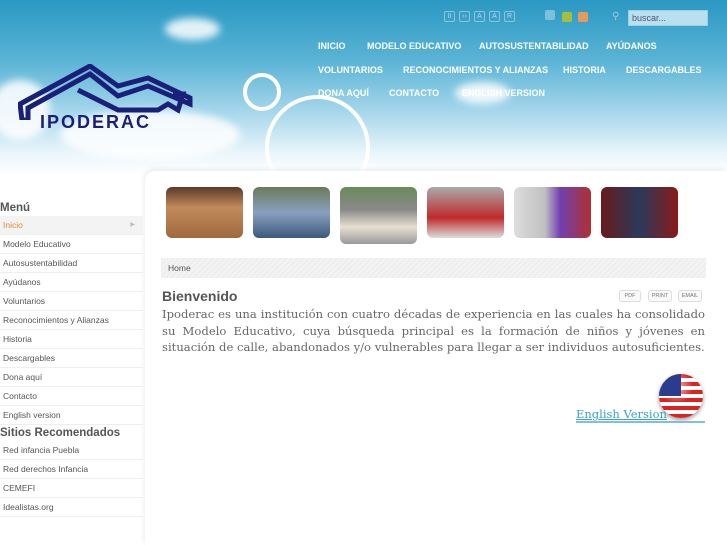 Image resolution: width=727 pixels, height=545 pixels. What do you see at coordinates (71, 507) in the screenshot?
I see `site-item: Idealistas.org` at bounding box center [71, 507].